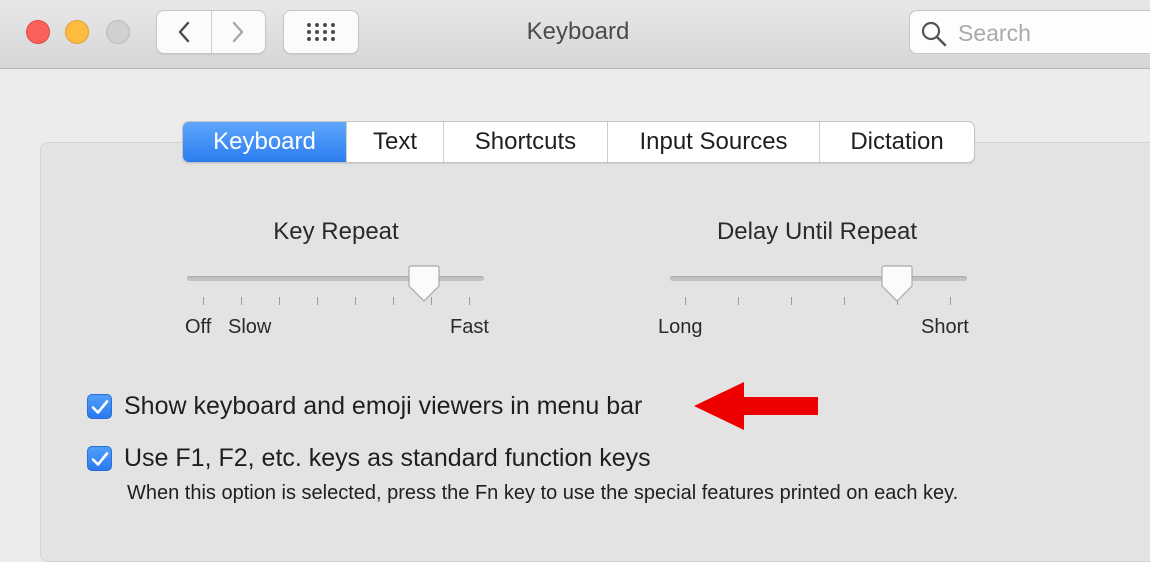  I want to click on back-forward-group, so click(211, 32).